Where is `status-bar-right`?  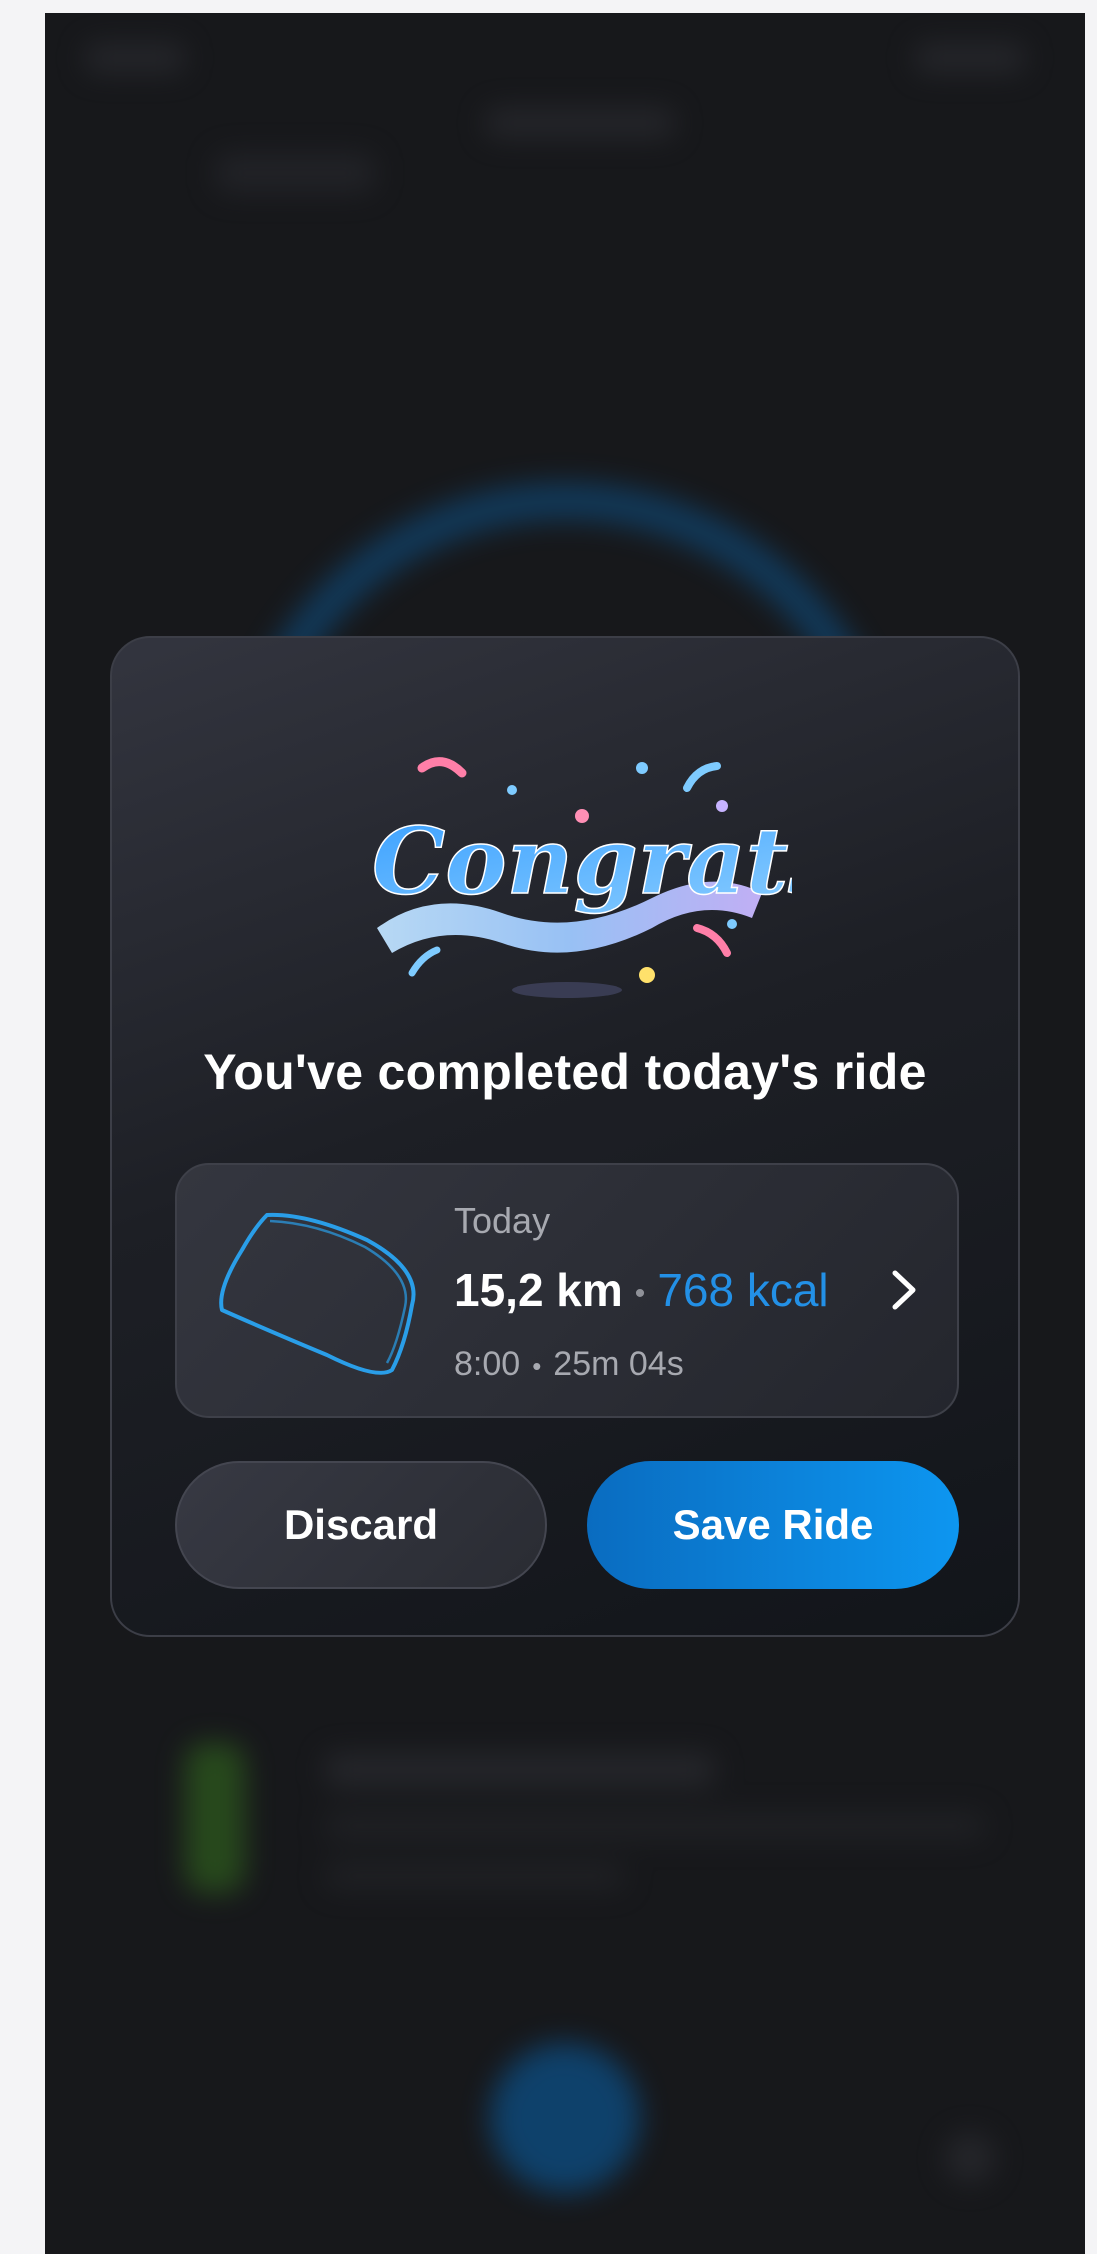 status-bar-right is located at coordinates (970, 58).